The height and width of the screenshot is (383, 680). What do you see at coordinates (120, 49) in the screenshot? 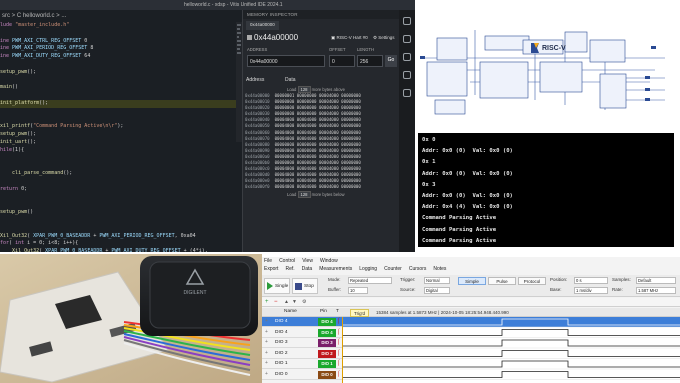
I see `code-line: ine PWM_AXI_PERIOD_REG_OFFSET 8` at bounding box center [120, 49].